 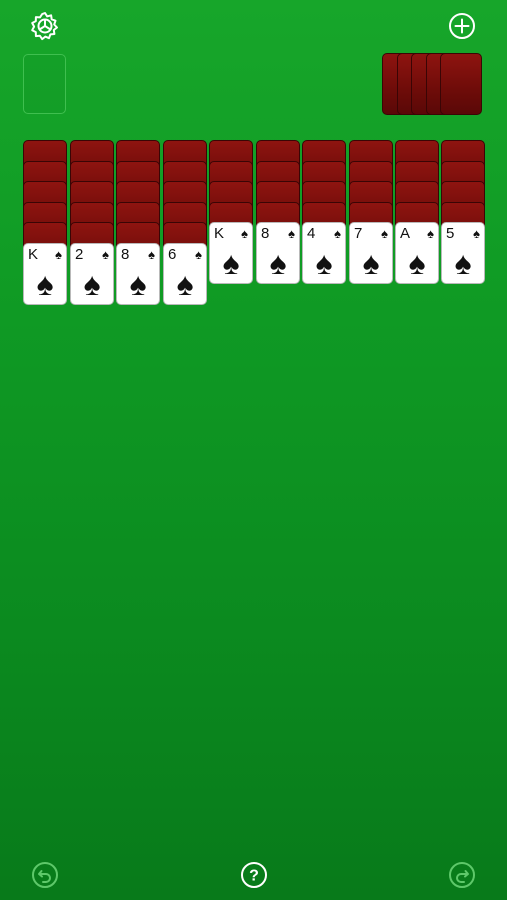 I want to click on card-rank: 7, so click(x=358, y=233).